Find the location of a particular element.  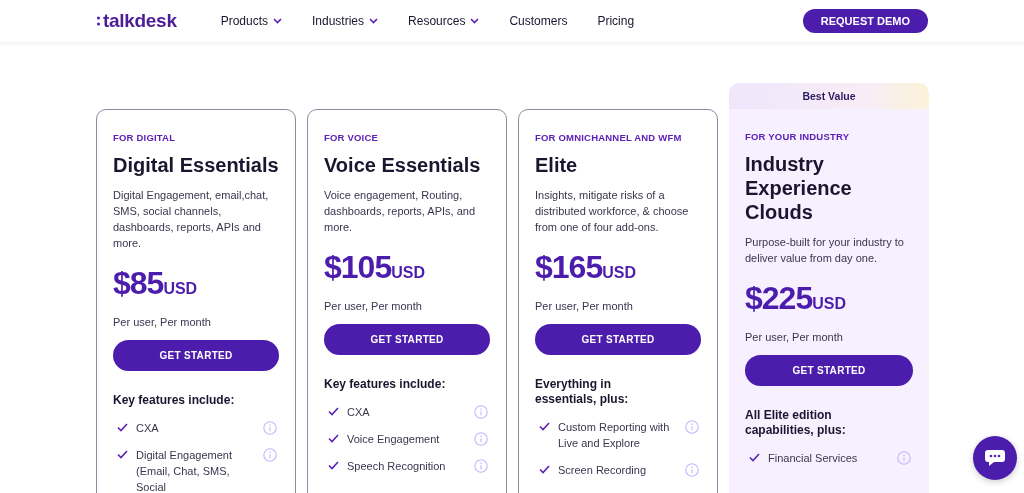

nav-link: Products is located at coordinates (251, 21).